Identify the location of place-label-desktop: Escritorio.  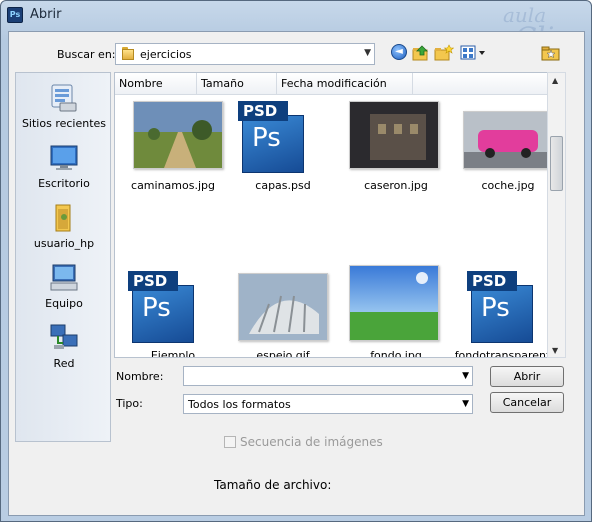
(64, 183).